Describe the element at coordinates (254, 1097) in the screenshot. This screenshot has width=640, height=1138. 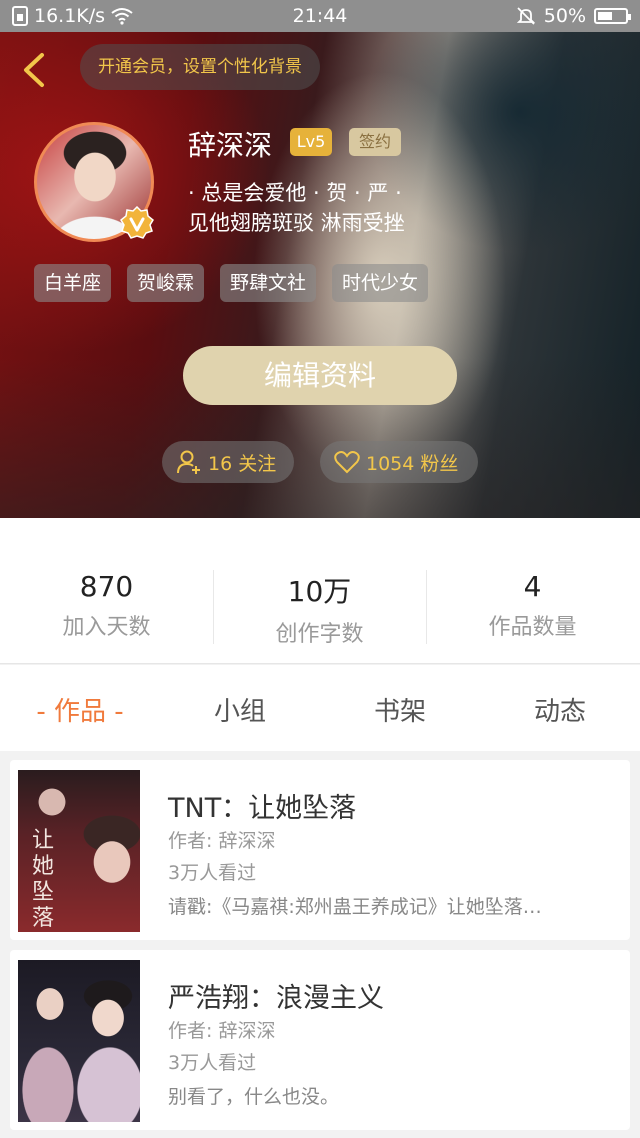
I see `work-description: 别看了，什么也没。` at that location.